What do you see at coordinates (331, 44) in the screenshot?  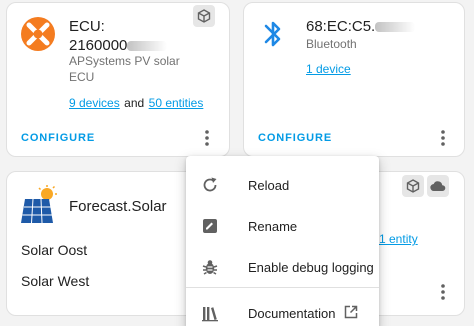 I see `integration-subtitle: Bluetooth` at bounding box center [331, 44].